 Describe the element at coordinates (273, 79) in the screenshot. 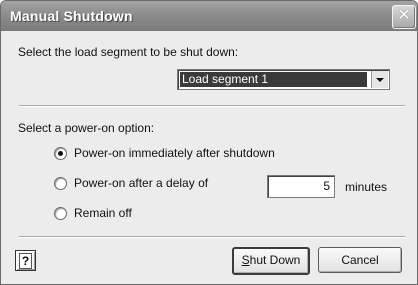

I see `load-segment-selected-value: Load segment 1` at that location.